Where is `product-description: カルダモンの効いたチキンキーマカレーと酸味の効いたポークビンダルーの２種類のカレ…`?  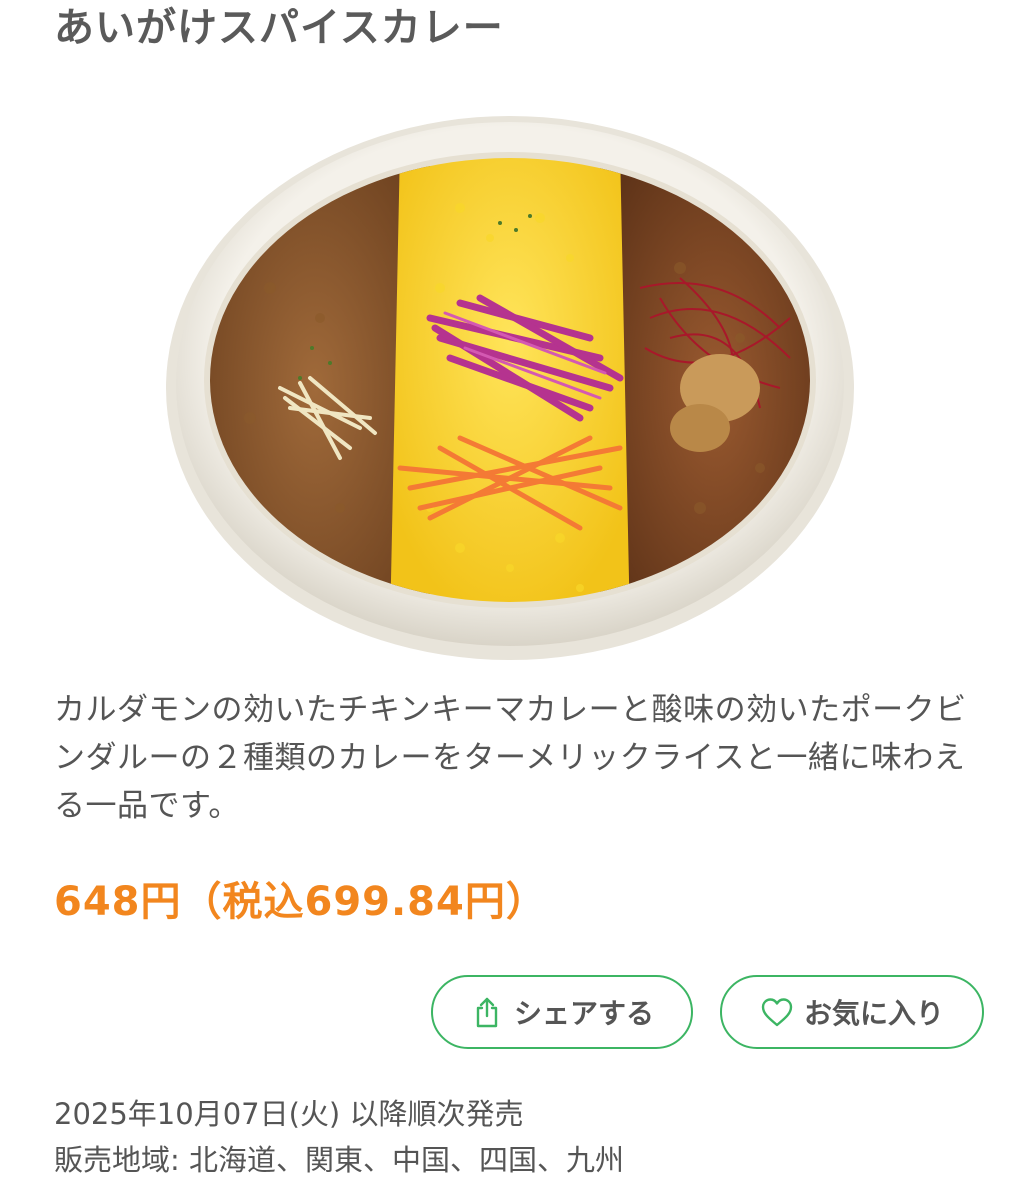
product-description: カルダモンの効いたチキンキーマカレーと酸味の効いたポークビンダルーの２種類のカレ… is located at coordinates (510, 758).